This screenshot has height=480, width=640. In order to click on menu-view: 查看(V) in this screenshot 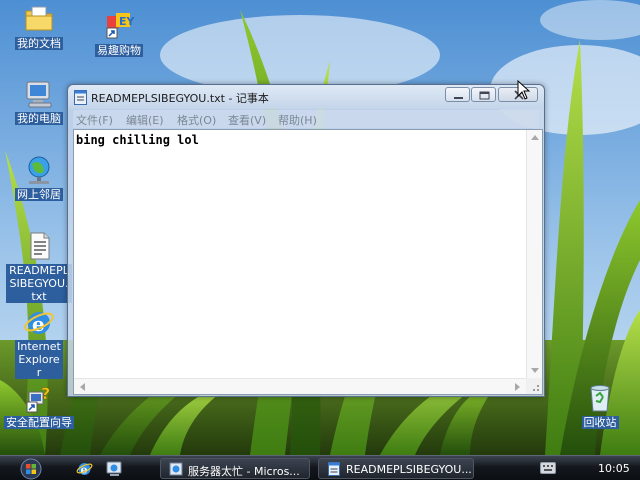, I will do `click(247, 120)`.